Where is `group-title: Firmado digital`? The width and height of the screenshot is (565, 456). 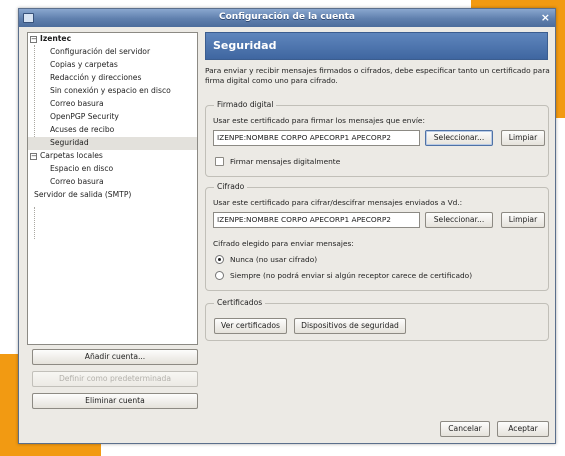
group-title: Firmado digital is located at coordinates (245, 104).